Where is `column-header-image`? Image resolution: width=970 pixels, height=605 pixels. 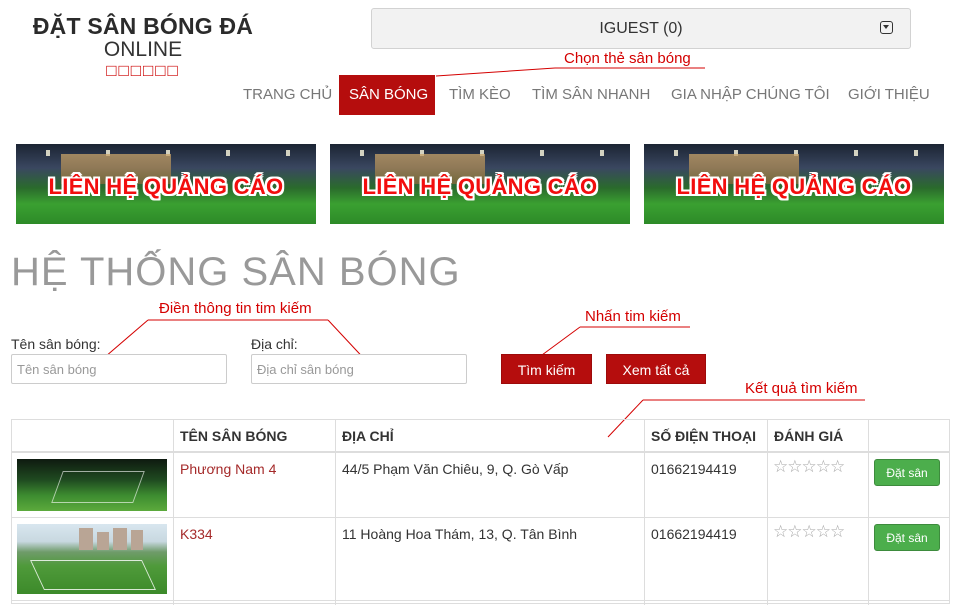
column-header-image is located at coordinates (92, 436).